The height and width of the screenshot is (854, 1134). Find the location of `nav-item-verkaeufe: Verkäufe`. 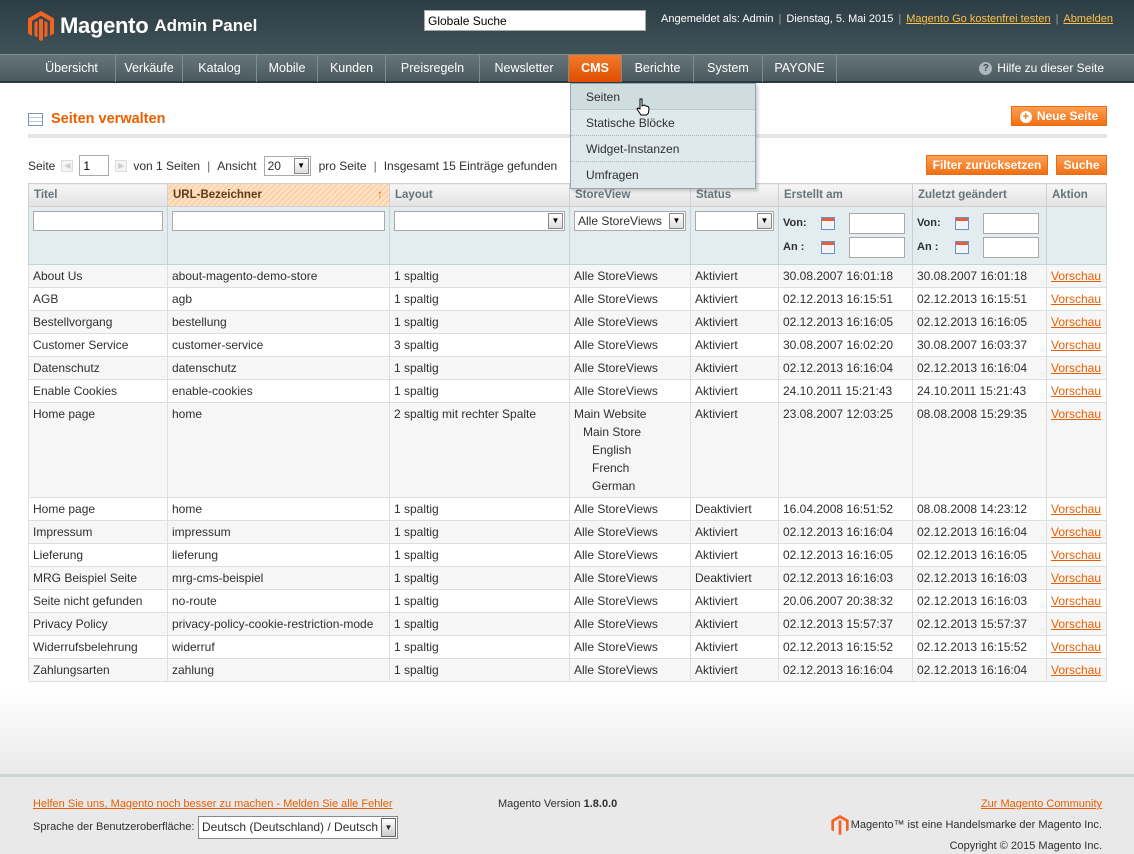

nav-item-verkaeufe: Verkäufe is located at coordinates (149, 68).